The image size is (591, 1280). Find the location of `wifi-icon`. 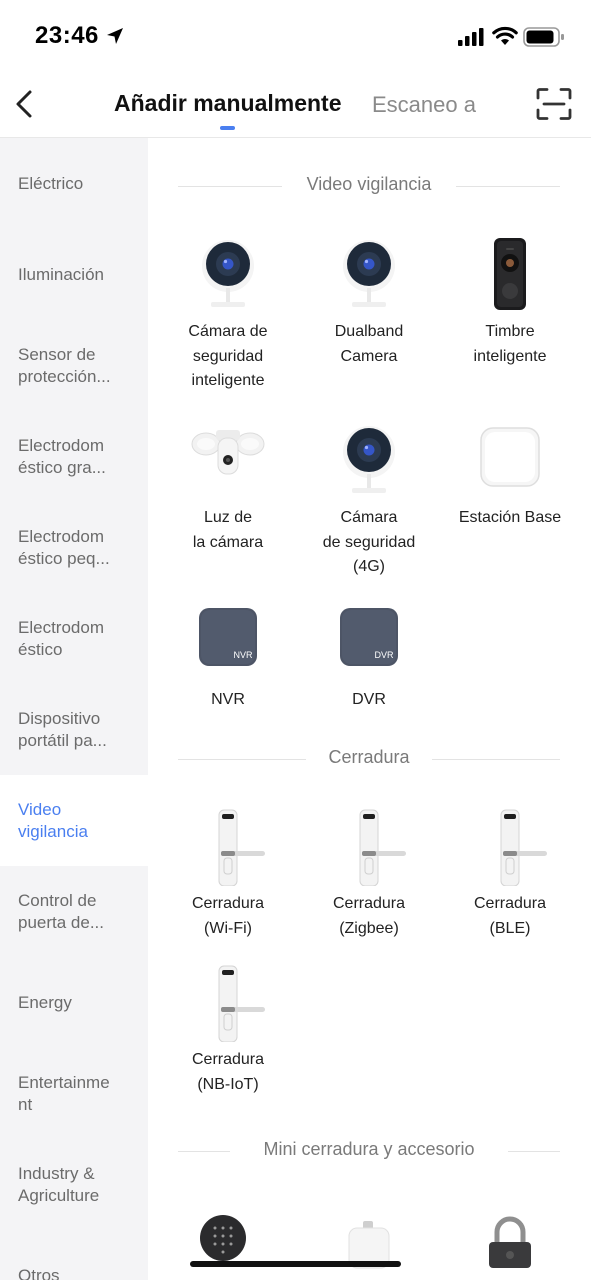

wifi-icon is located at coordinates (505, 35).